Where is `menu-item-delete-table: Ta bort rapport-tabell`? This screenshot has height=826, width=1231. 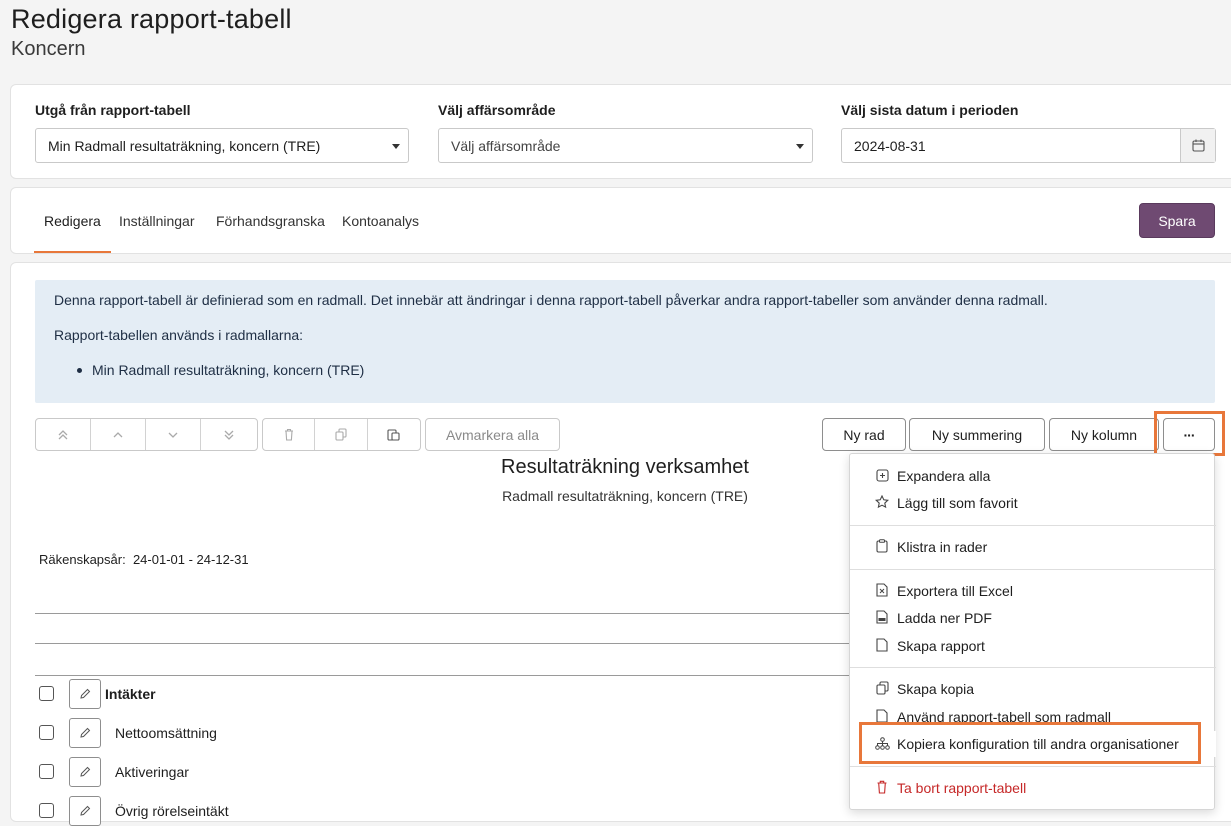
menu-item-delete-table: Ta bort rapport-tabell is located at coordinates (1033, 788).